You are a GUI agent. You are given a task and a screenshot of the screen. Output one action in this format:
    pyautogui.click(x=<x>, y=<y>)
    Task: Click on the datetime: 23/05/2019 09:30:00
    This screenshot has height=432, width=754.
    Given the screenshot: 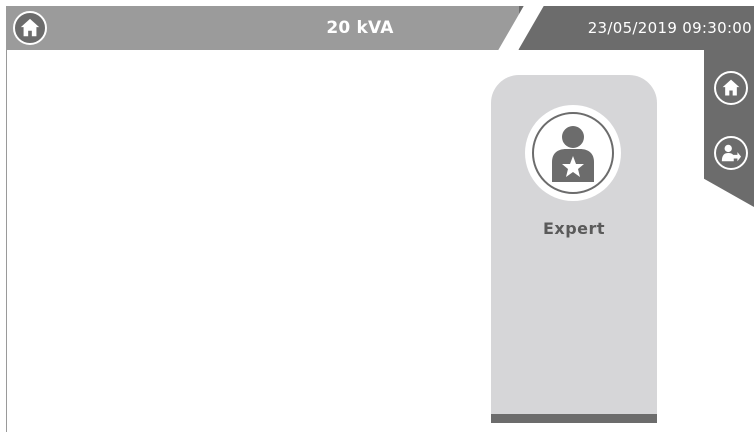 What is the action you would take?
    pyautogui.click(x=669, y=28)
    